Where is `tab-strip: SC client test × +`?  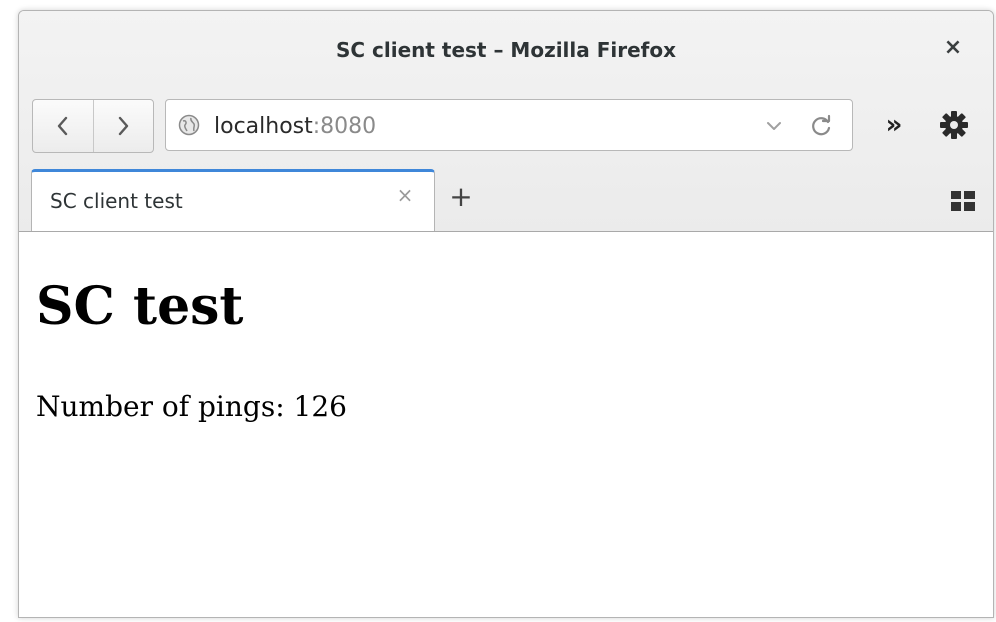
tab-strip: SC client test × + is located at coordinates (506, 198).